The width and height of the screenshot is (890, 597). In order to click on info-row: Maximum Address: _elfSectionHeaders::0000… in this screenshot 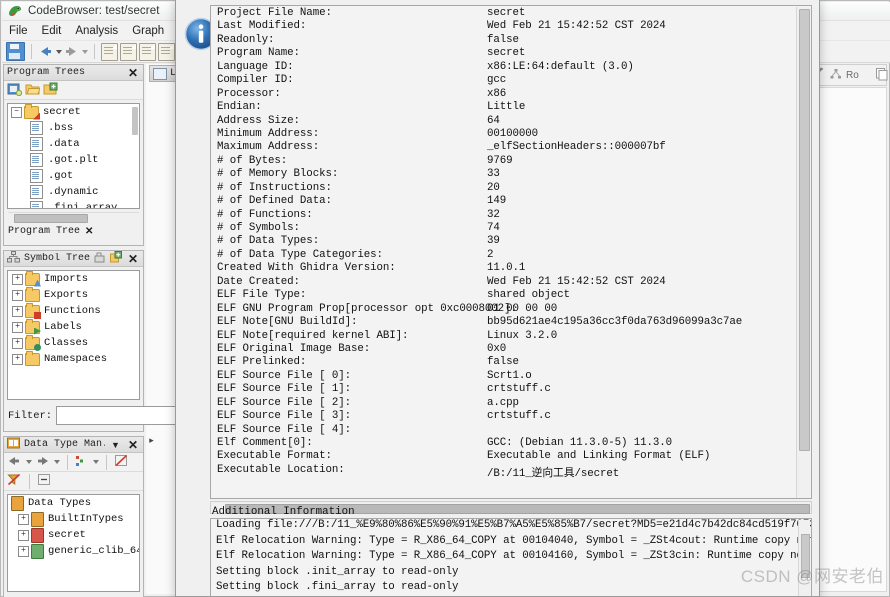, I will do `click(504, 147)`.